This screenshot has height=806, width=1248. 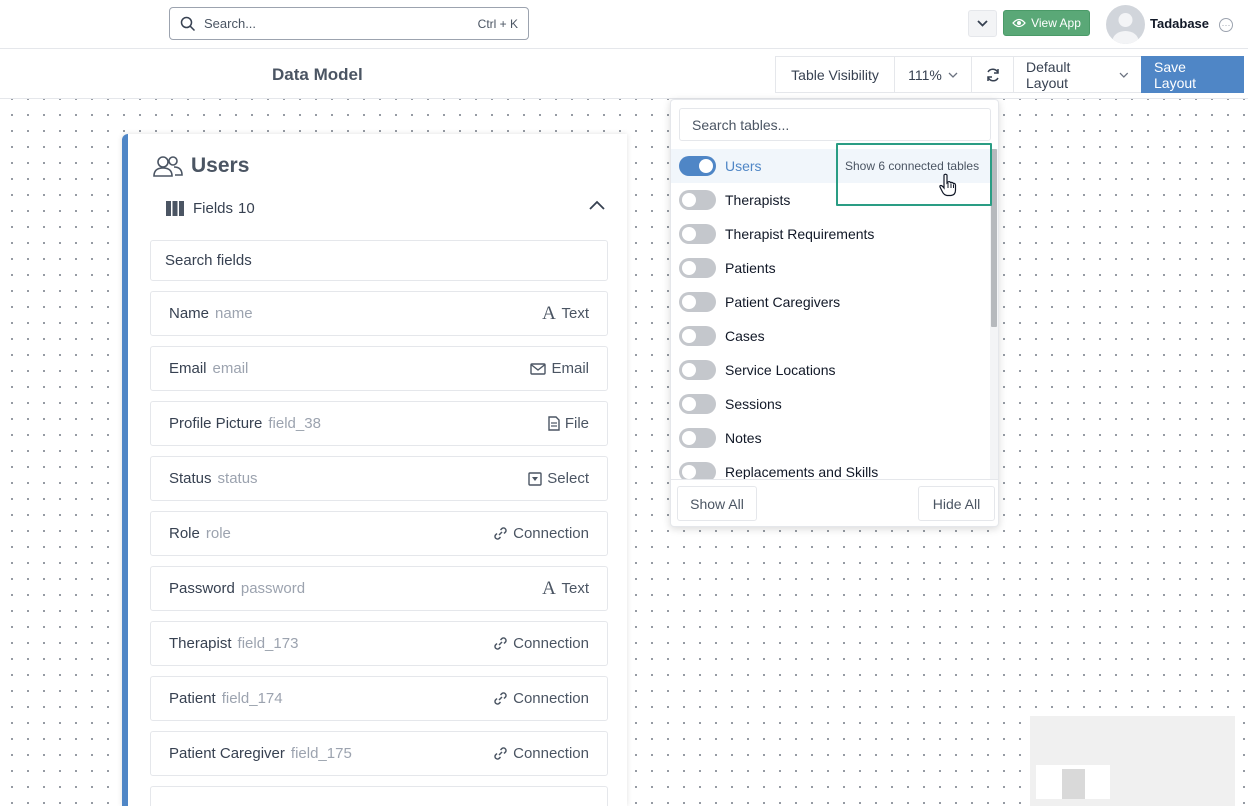 I want to click on refresh-icon, so click(x=992, y=74).